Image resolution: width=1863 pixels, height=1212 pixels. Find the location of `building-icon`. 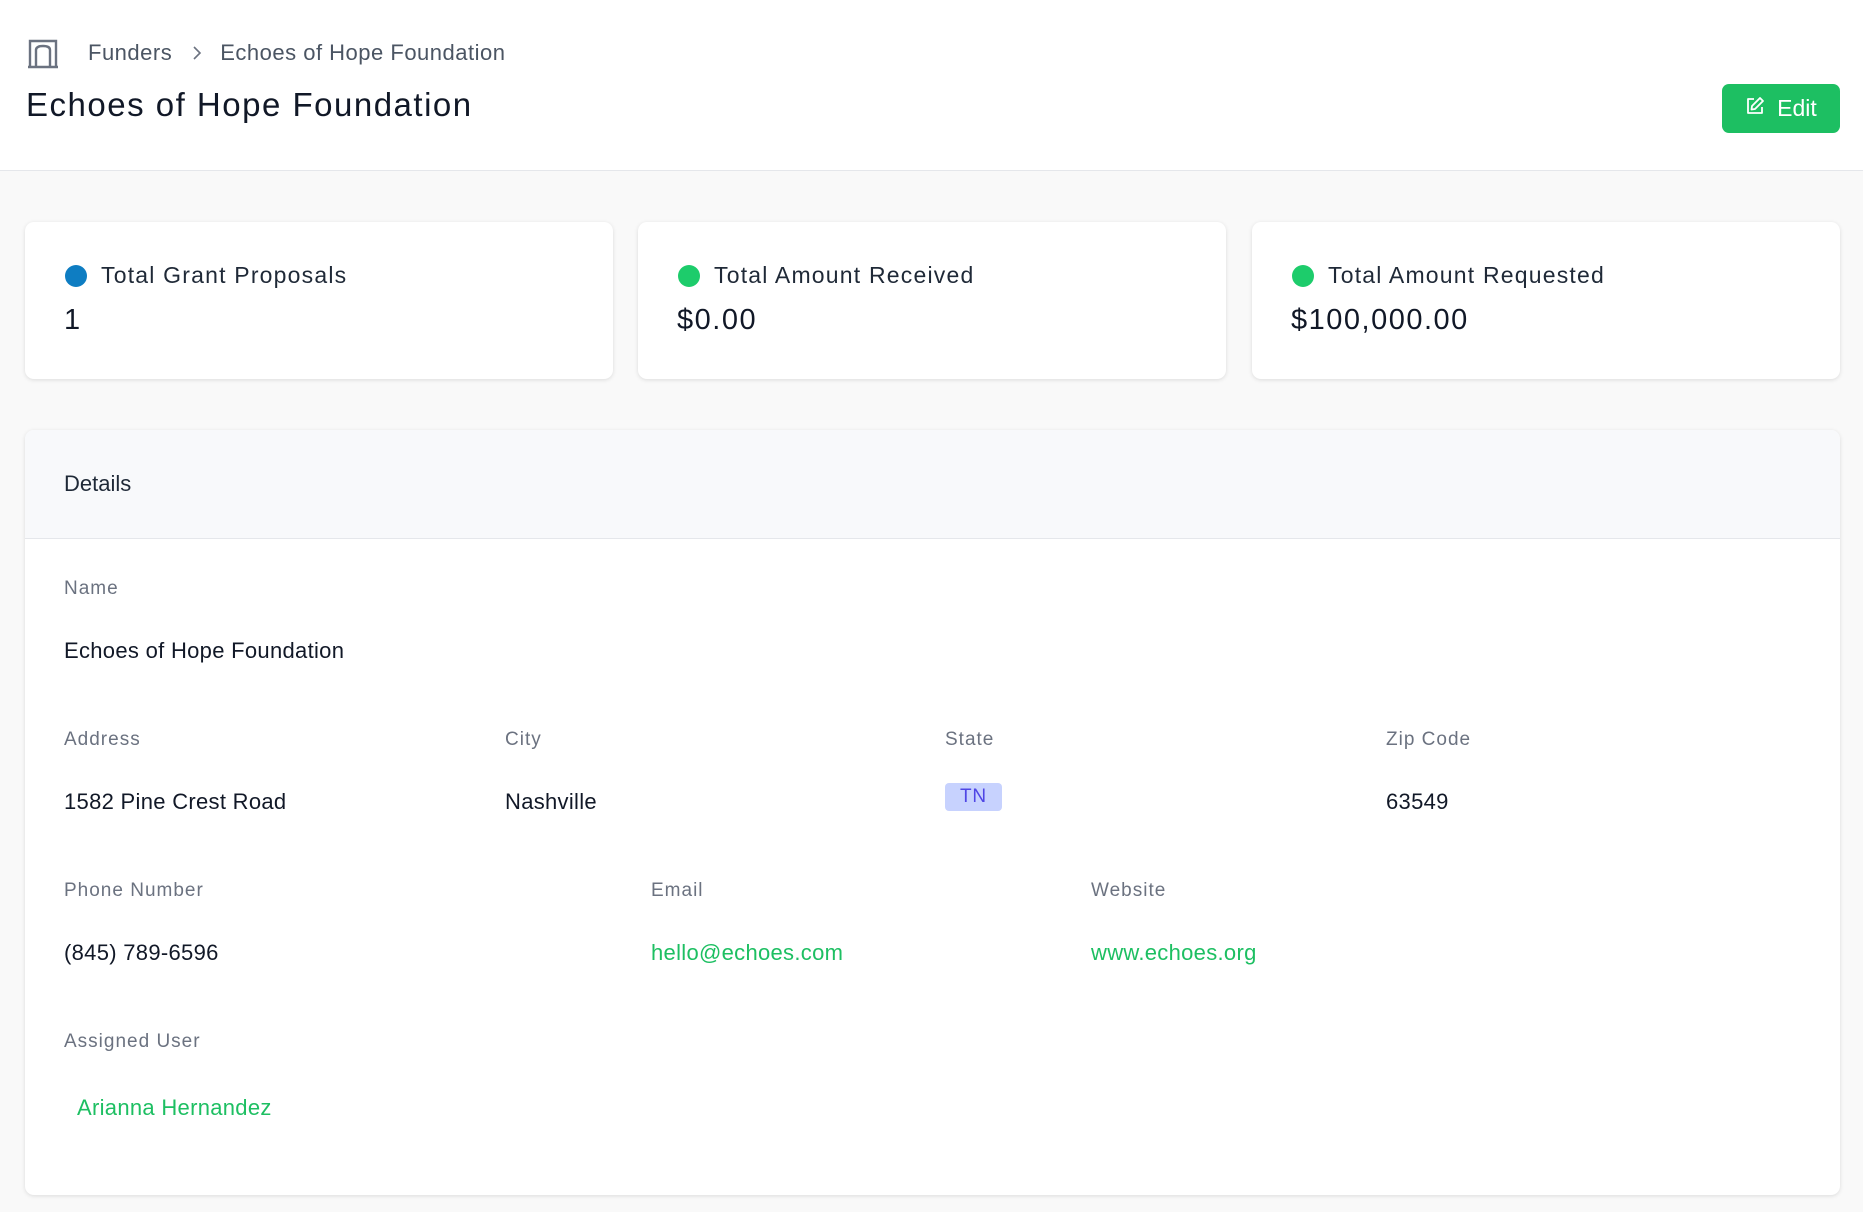

building-icon is located at coordinates (43, 53).